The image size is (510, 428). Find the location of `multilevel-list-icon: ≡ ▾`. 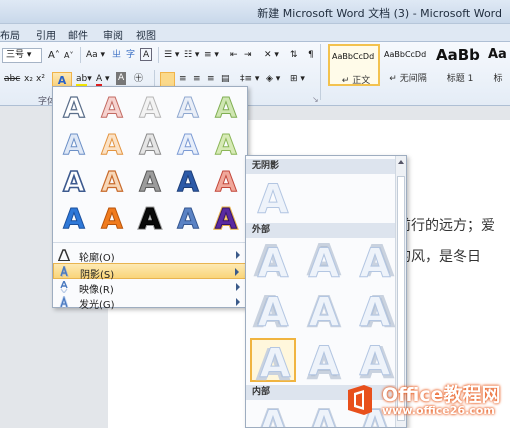

multilevel-list-icon: ≡ ▾ is located at coordinates (211, 55).